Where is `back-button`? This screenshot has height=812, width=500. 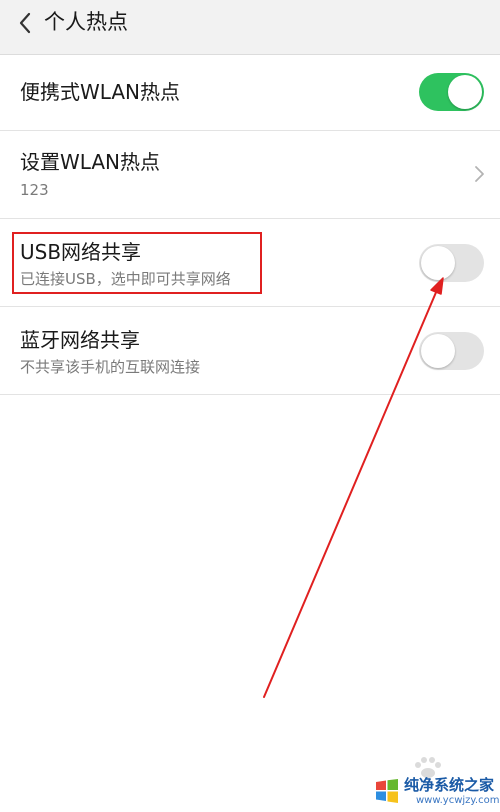
back-button is located at coordinates (28, 23).